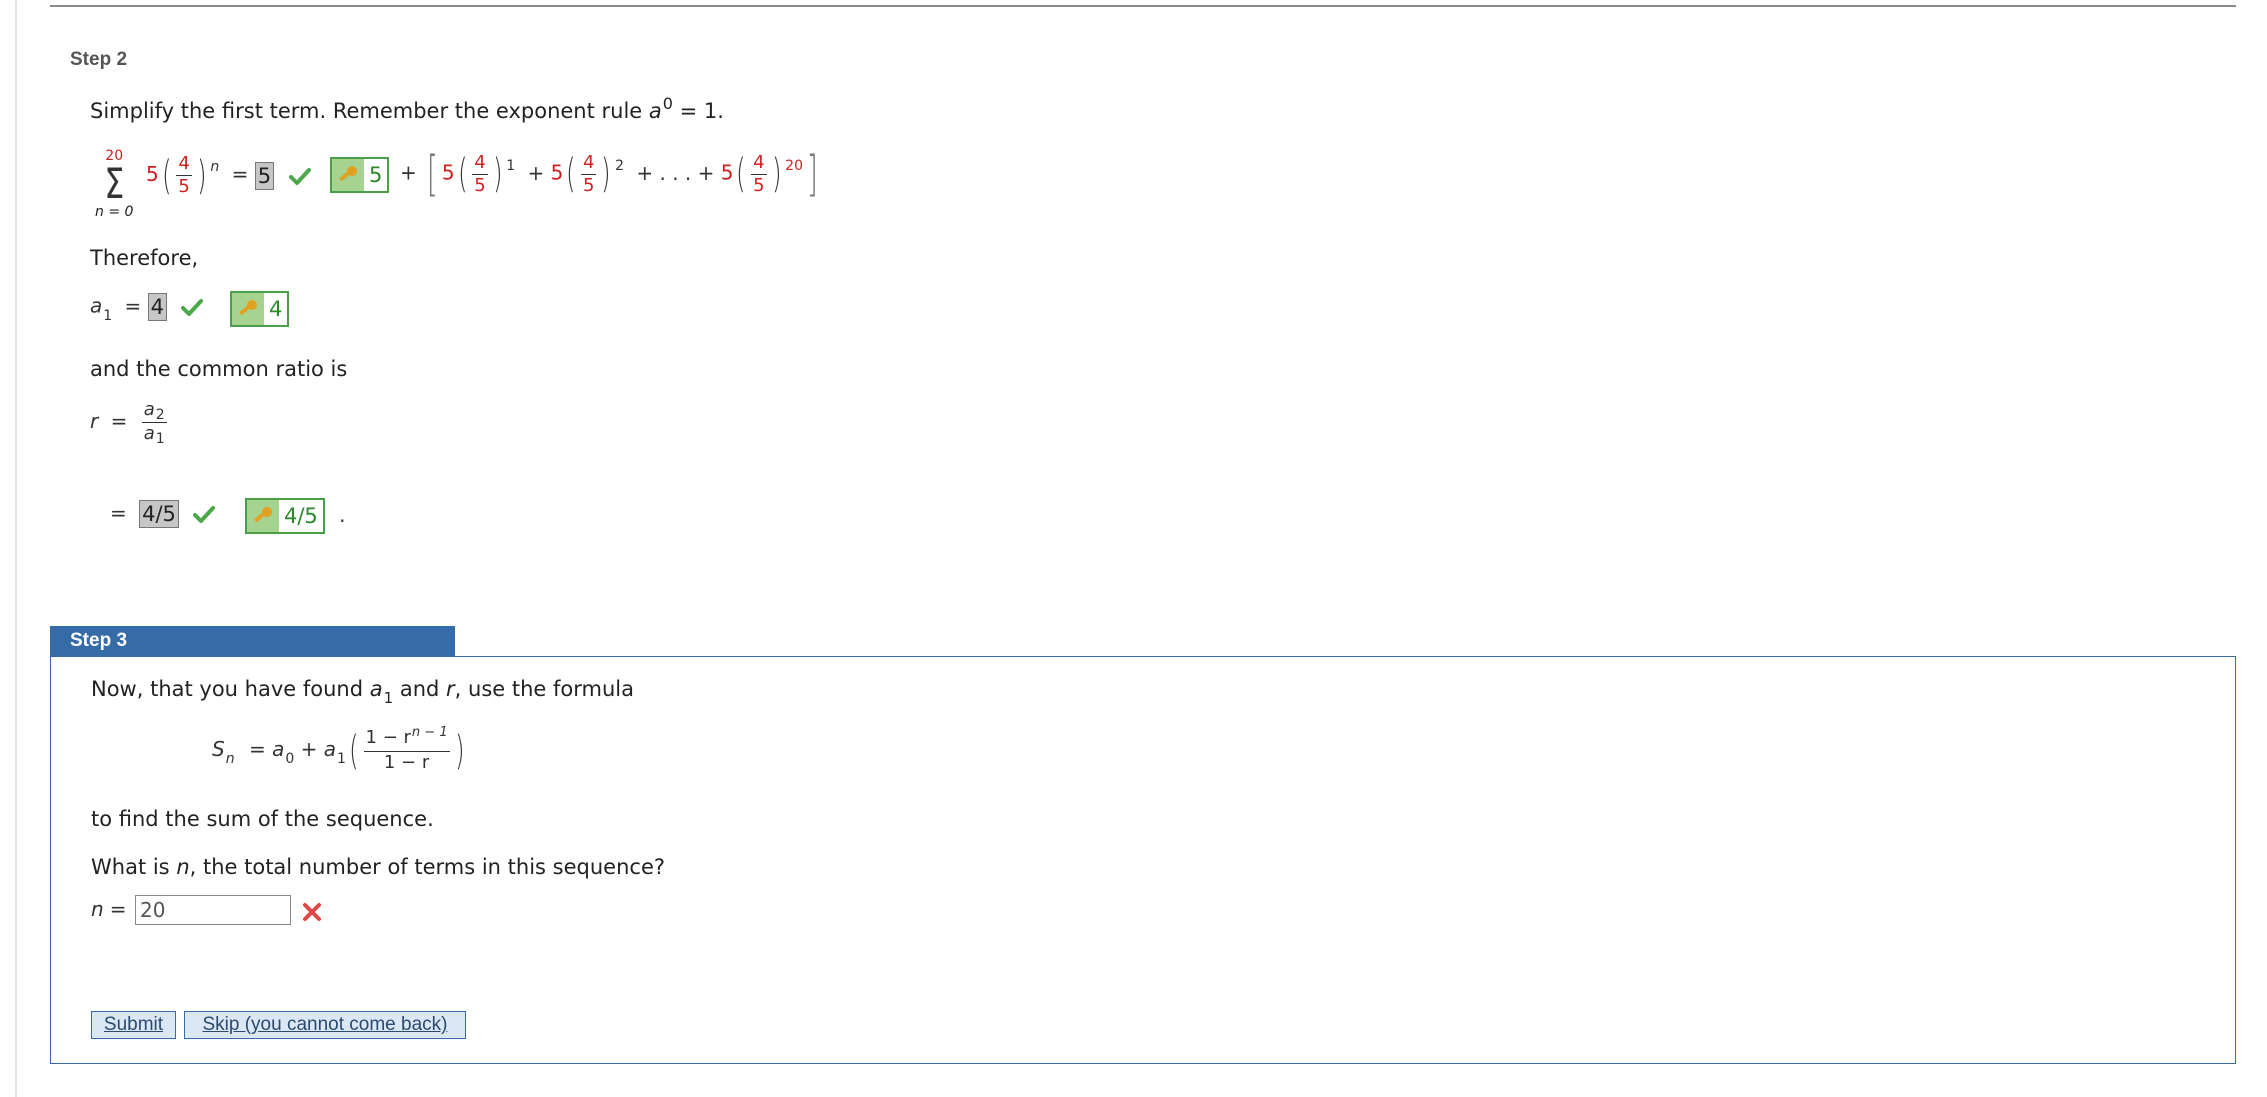 The height and width of the screenshot is (1097, 2267). Describe the element at coordinates (213, 910) in the screenshot. I see `n-input` at that location.